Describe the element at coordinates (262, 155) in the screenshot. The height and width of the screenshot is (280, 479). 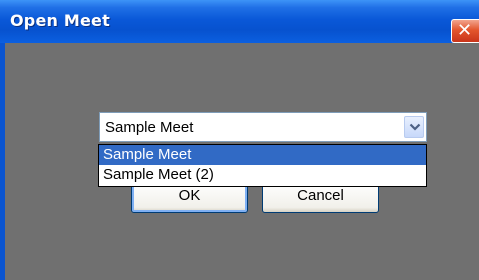
I see `dropdown-option-sample-meet: Sample Meet` at that location.